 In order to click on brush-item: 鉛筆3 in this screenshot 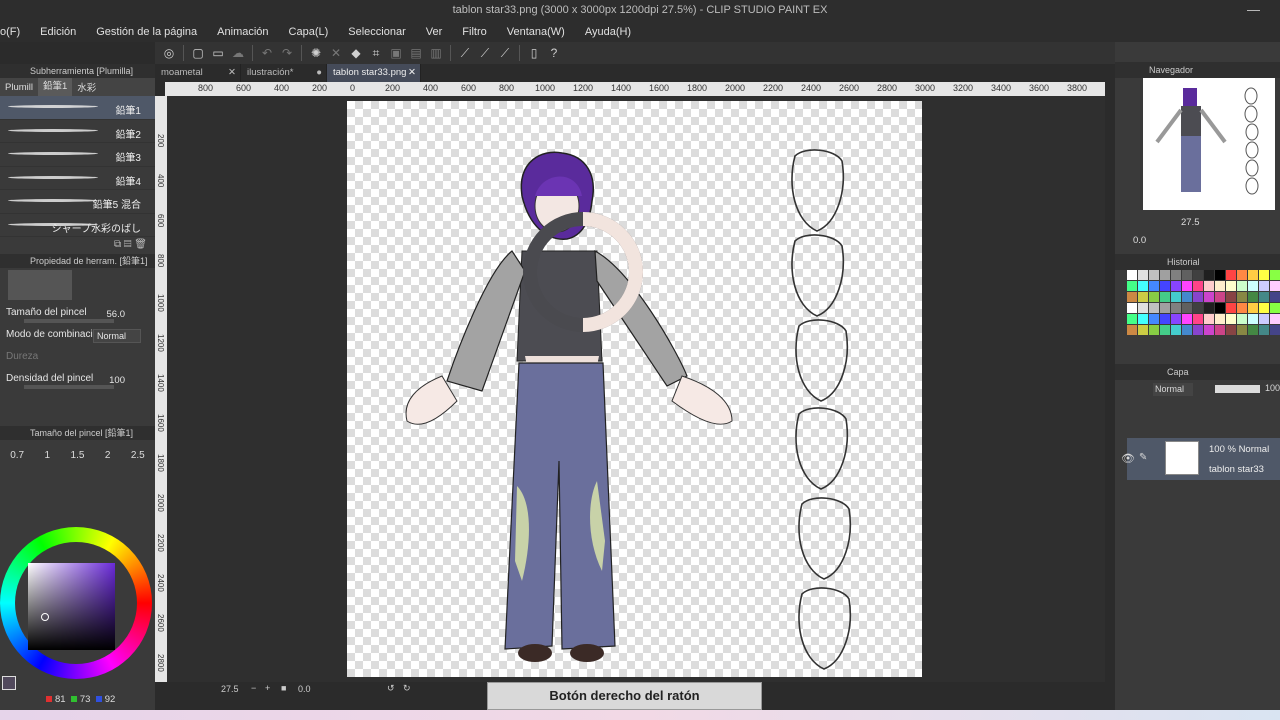, I will do `click(77, 155)`.